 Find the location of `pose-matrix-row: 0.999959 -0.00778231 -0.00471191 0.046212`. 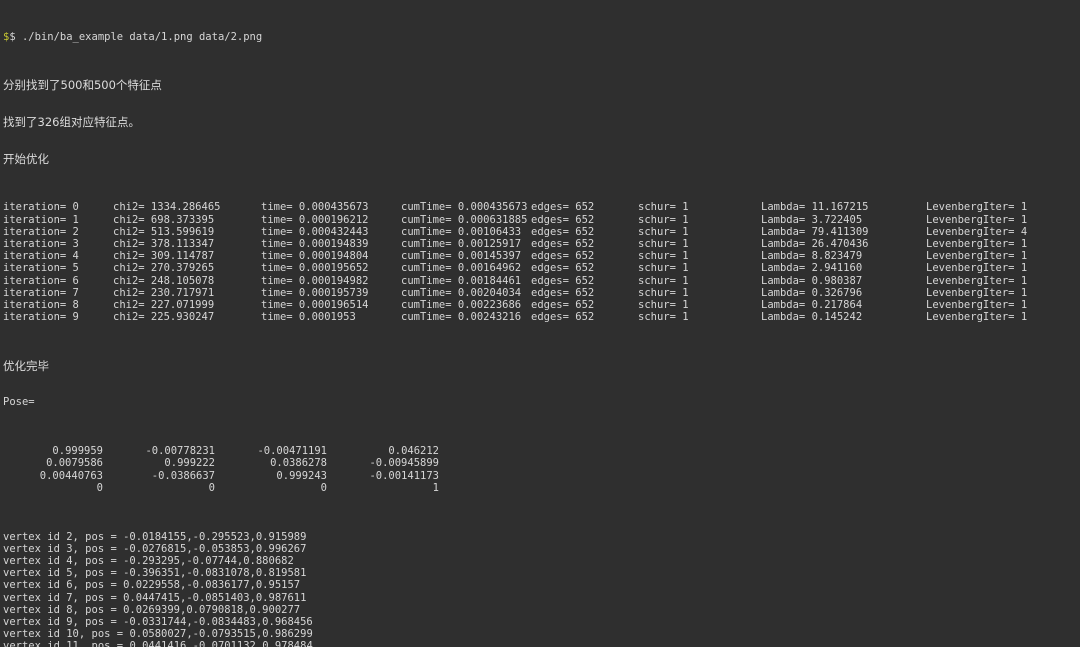

pose-matrix-row: 0.999959 -0.00778231 -0.00471191 0.046212 is located at coordinates (540, 451).